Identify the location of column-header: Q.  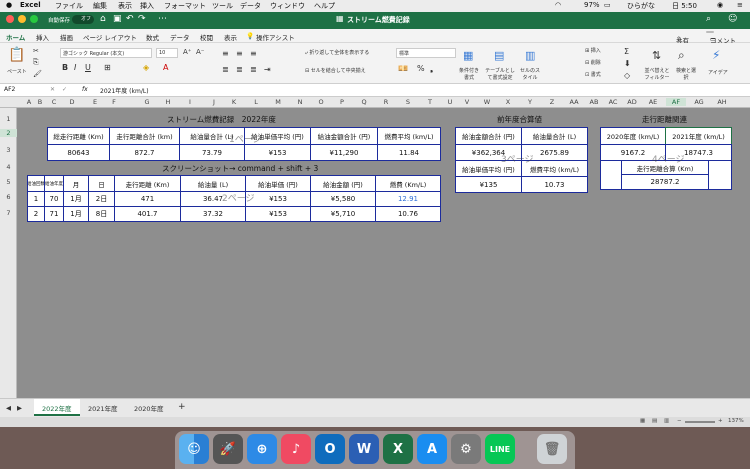
(364, 102).